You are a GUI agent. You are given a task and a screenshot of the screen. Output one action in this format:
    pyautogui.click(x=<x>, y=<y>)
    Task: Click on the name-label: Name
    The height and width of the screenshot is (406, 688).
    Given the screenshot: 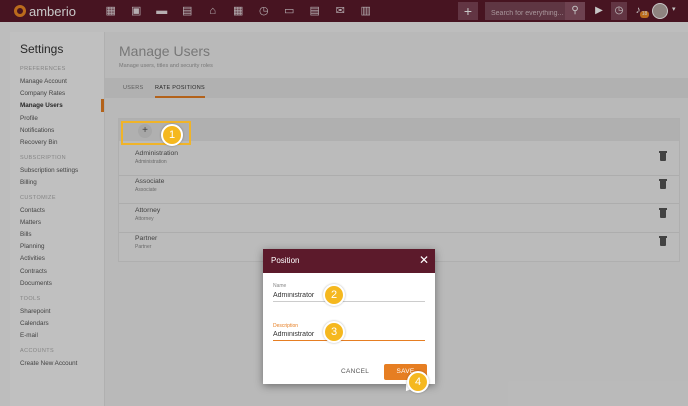 What is the action you would take?
    pyautogui.click(x=280, y=286)
    